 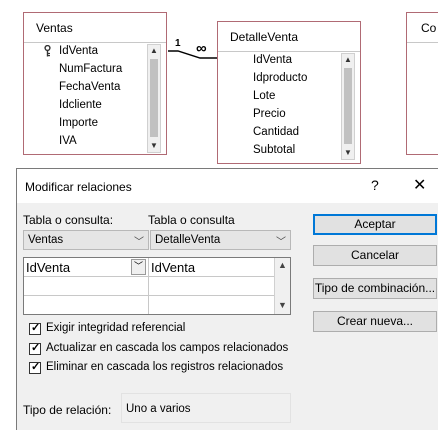 I want to click on table-left-label: Tabla o consulta:, so click(x=68, y=220).